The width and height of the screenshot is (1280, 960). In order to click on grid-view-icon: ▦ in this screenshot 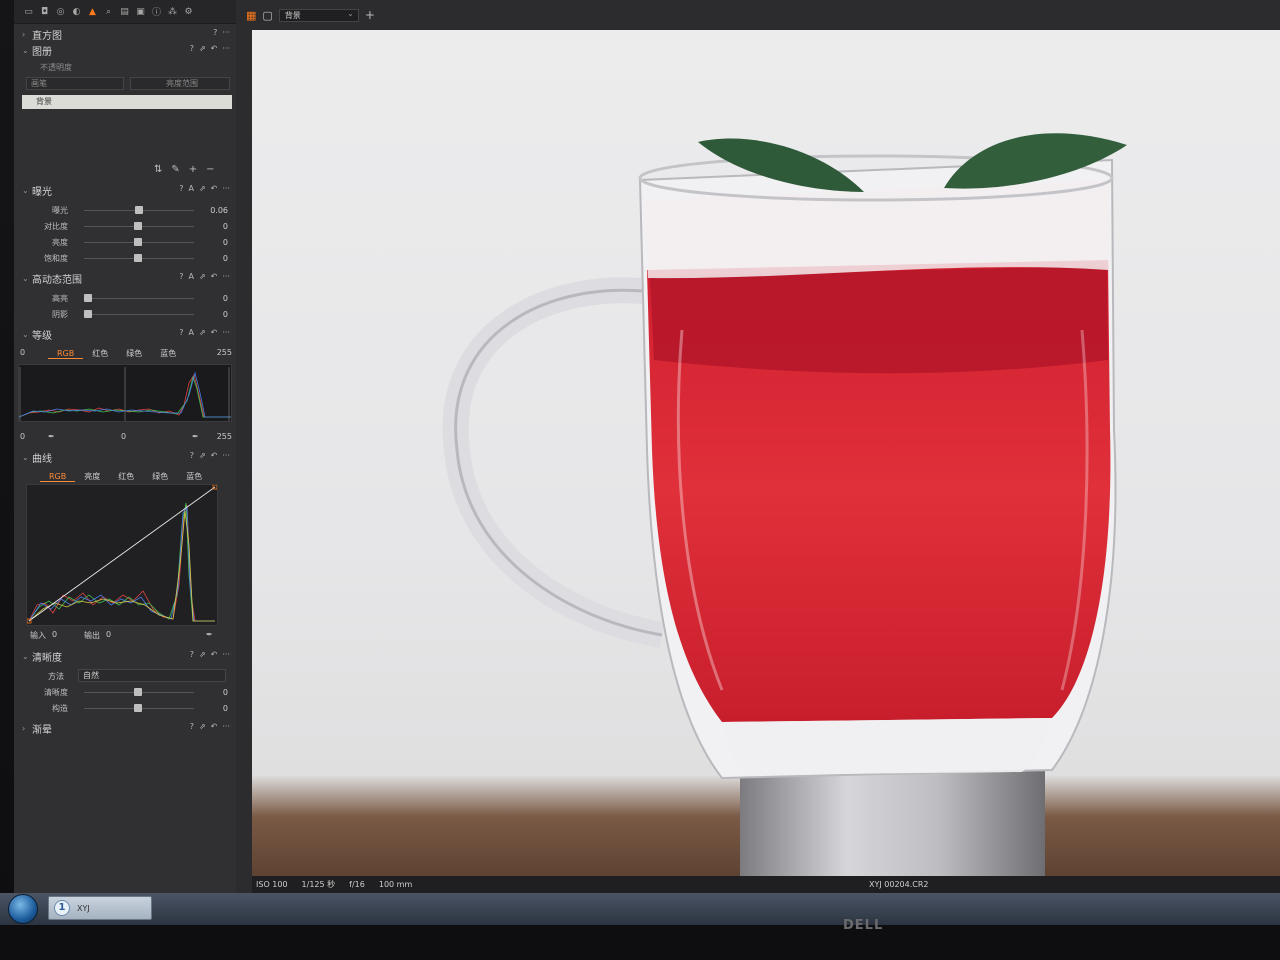, I will do `click(251, 15)`.